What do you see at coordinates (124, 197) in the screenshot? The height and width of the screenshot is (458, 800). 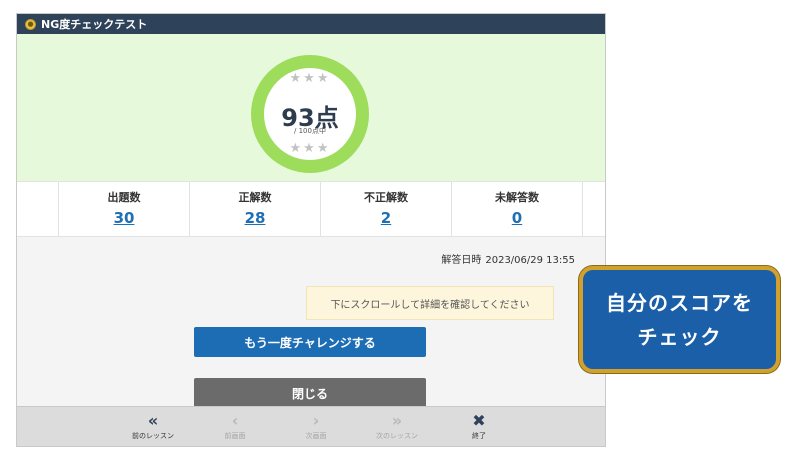 I see `stat-label: 出題数` at bounding box center [124, 197].